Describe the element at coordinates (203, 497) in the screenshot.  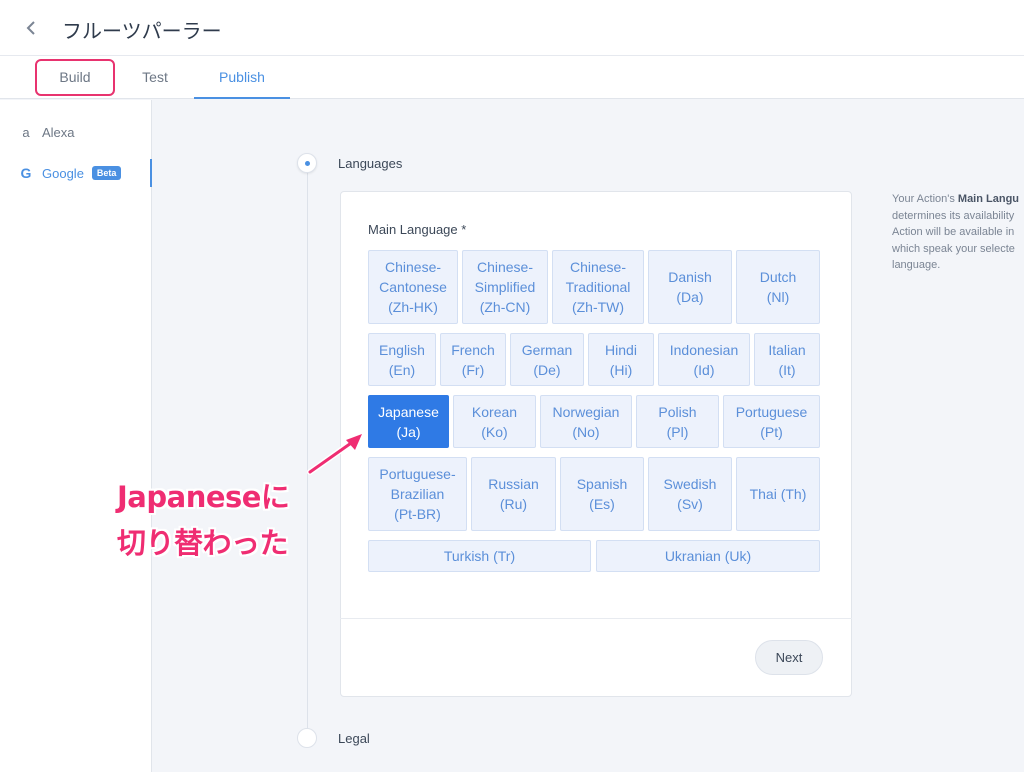
I see `annotation-line: Japaneseに` at that location.